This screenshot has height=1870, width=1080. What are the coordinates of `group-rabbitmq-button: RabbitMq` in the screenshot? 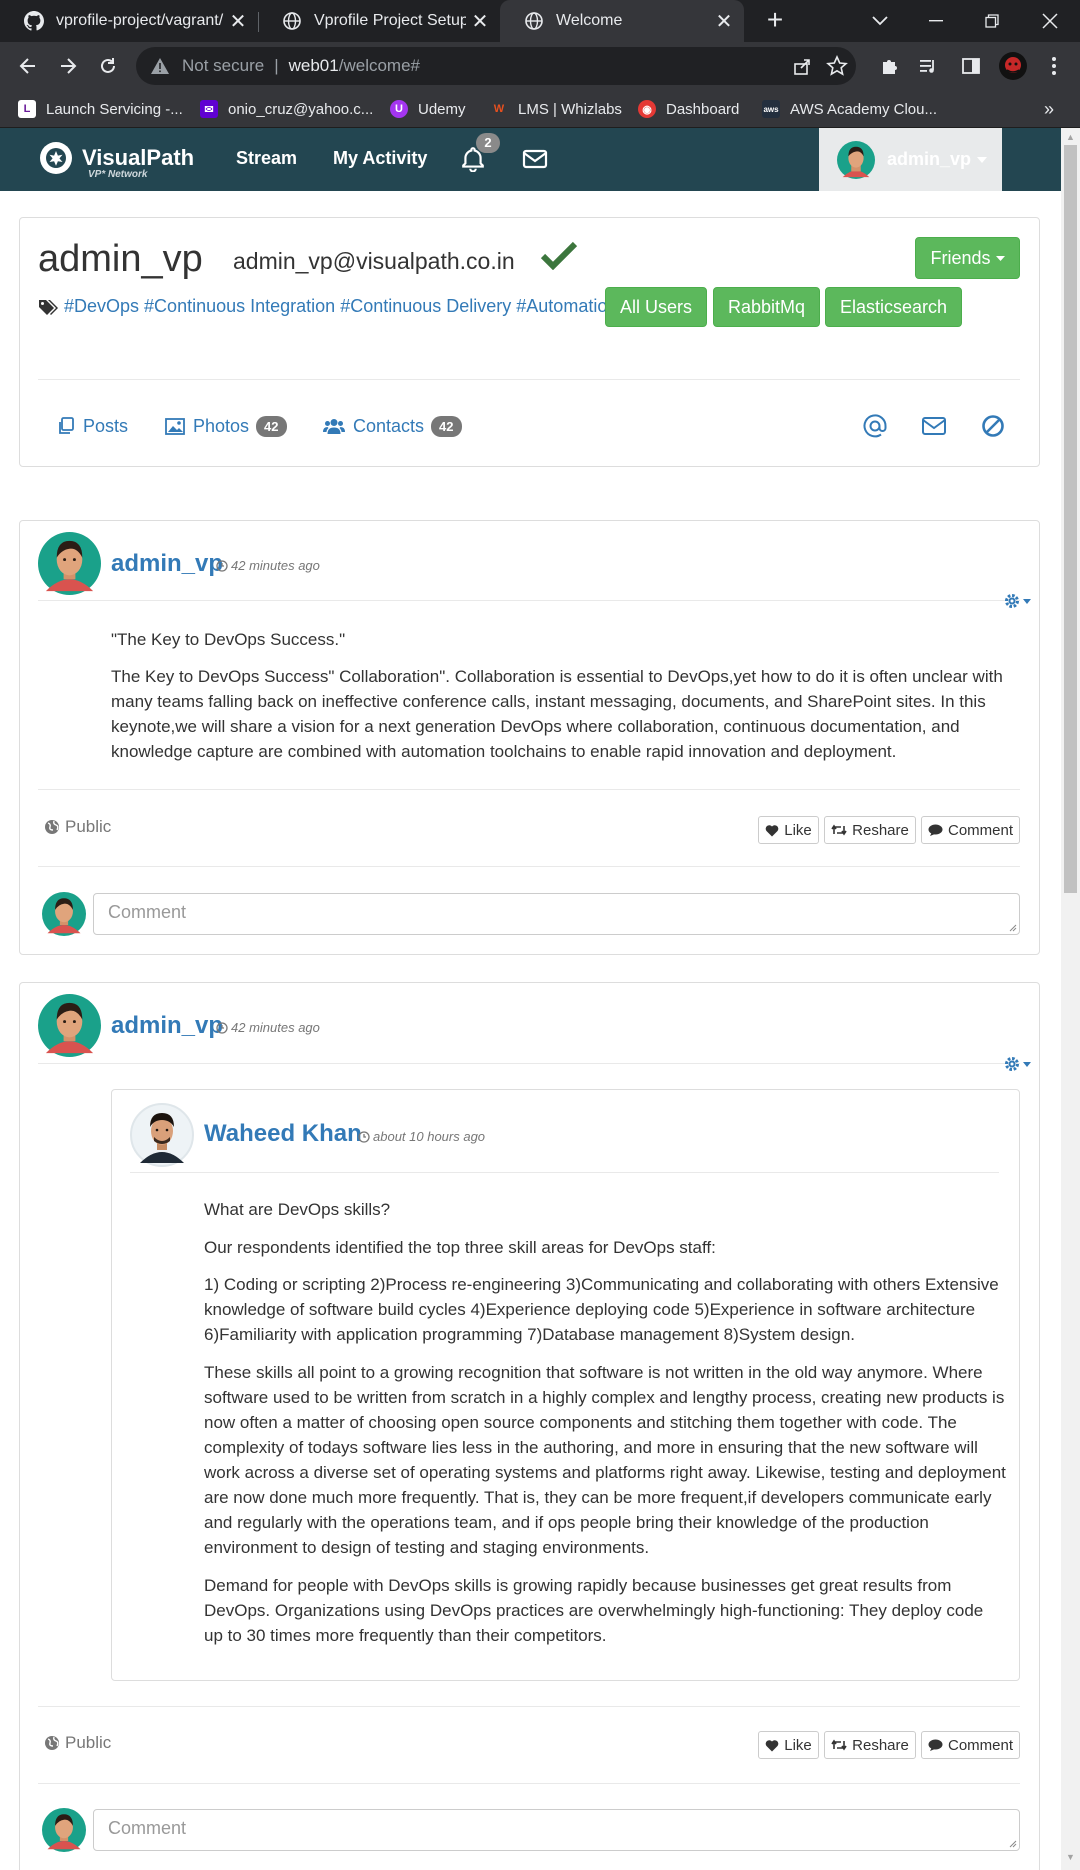 It's located at (766, 307).